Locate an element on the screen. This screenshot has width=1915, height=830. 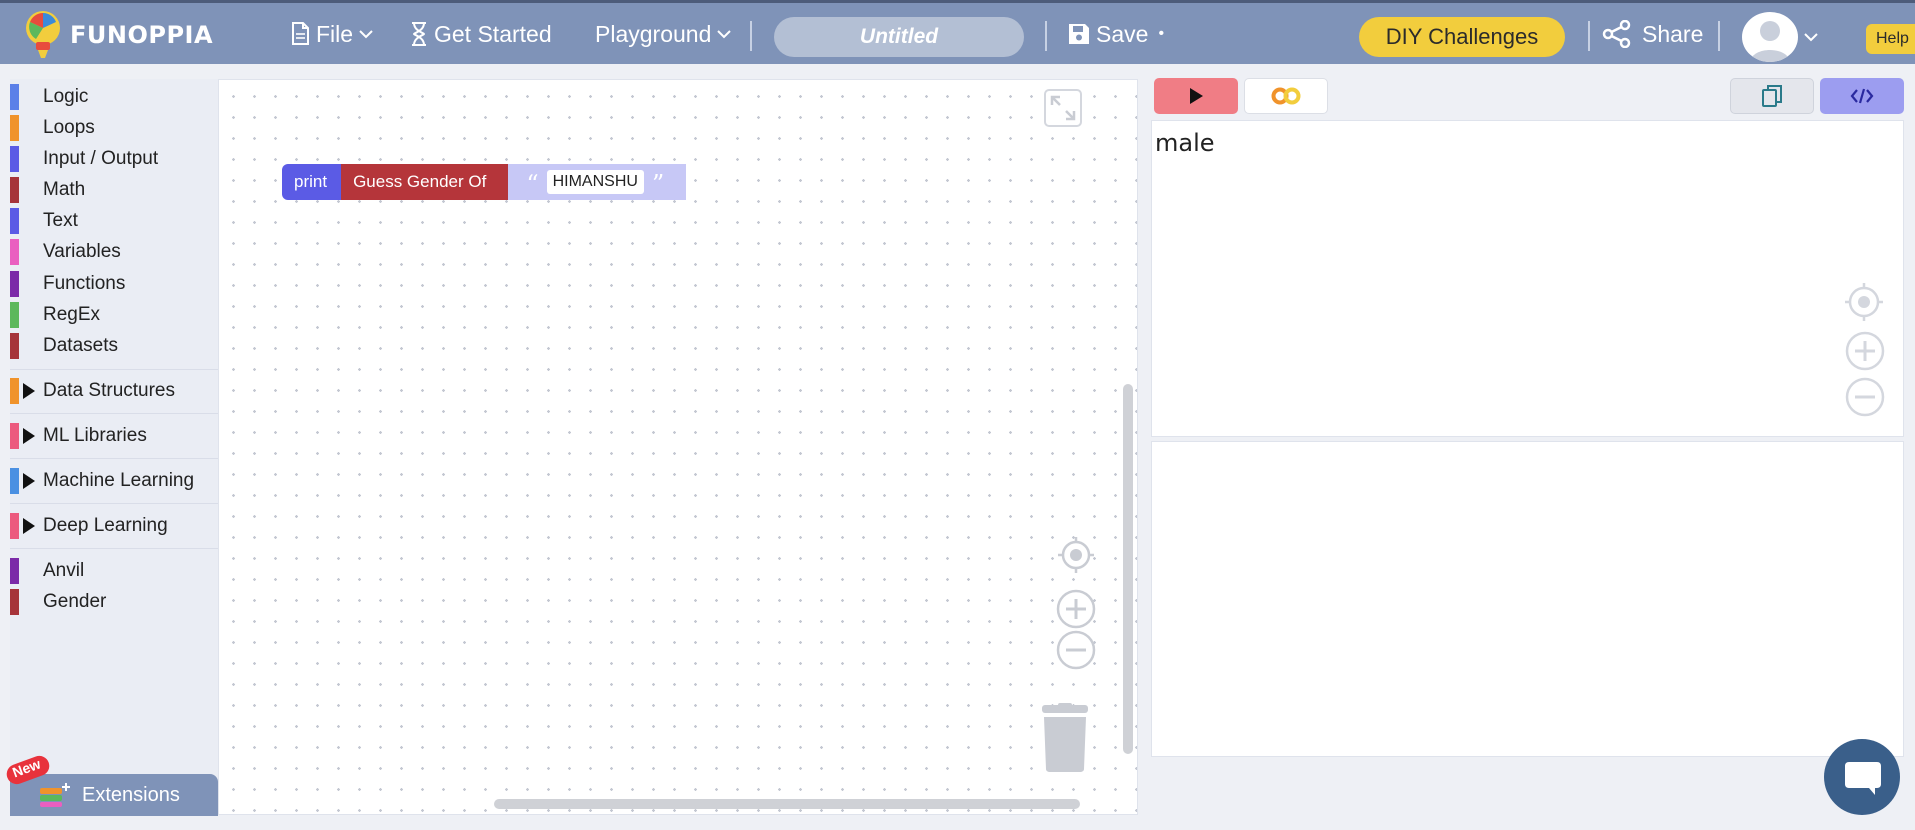
code-icon is located at coordinates (1862, 96).